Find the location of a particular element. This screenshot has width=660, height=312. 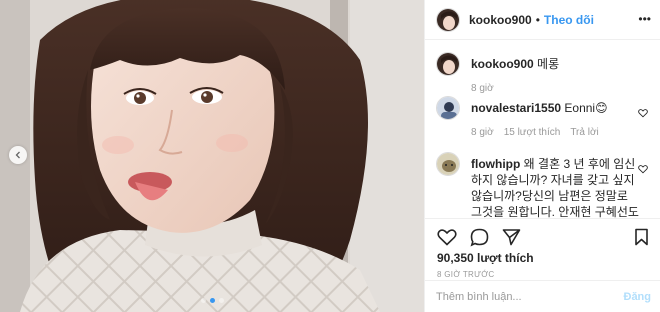

carousel-dot-active is located at coordinates (212, 300).